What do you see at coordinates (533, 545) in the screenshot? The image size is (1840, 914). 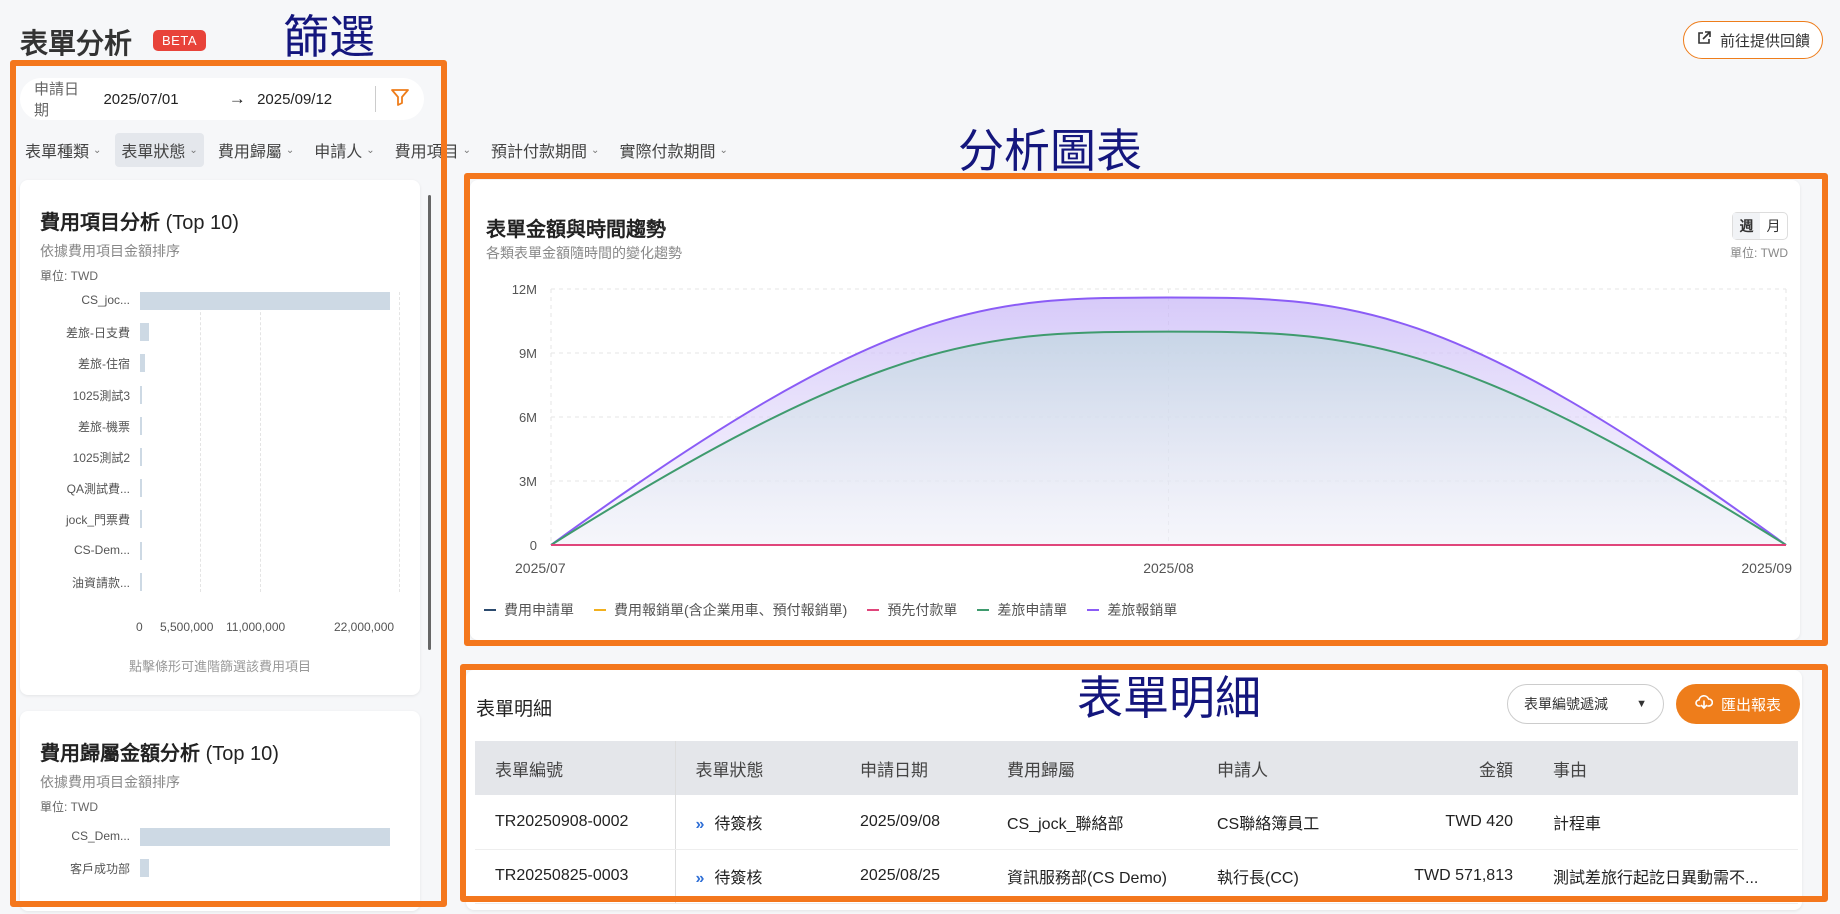 I see `y-tick-label: 0` at bounding box center [533, 545].